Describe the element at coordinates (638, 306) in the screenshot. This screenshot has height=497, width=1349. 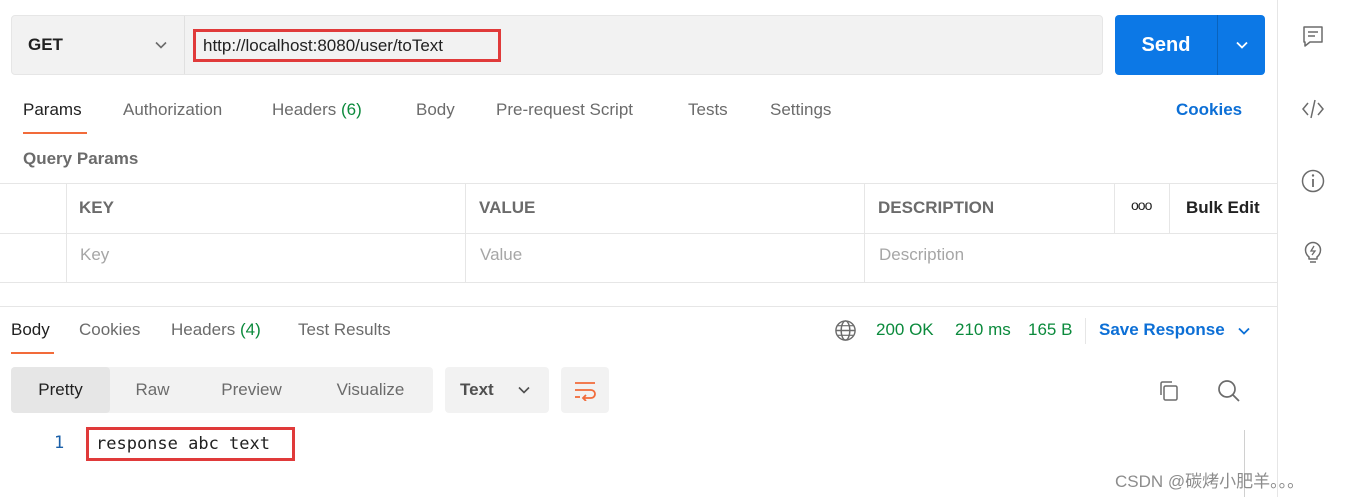
I see `response-divider` at that location.